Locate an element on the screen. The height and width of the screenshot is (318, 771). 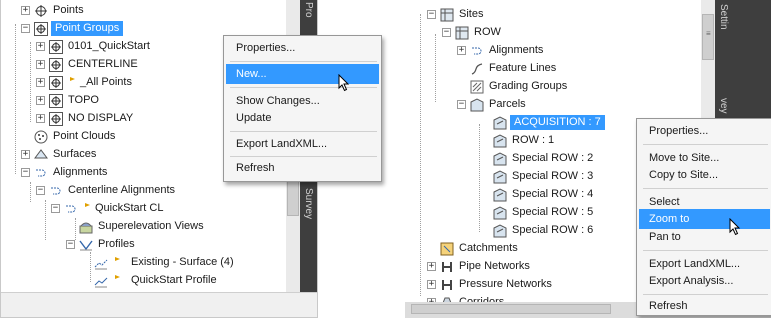
grading-group-icon is located at coordinates (477, 87).